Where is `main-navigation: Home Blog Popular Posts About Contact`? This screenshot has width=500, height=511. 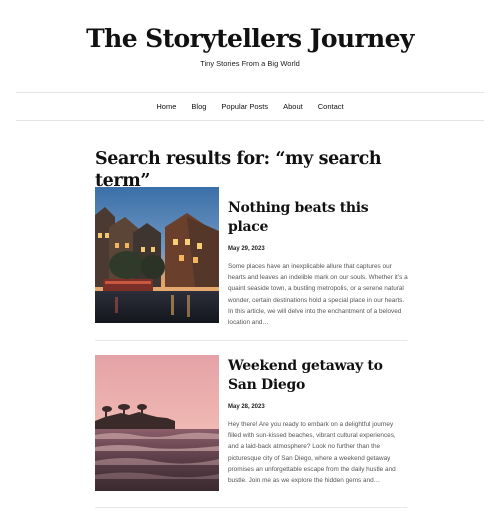 main-navigation: Home Blog Popular Posts About Contact is located at coordinates (250, 106).